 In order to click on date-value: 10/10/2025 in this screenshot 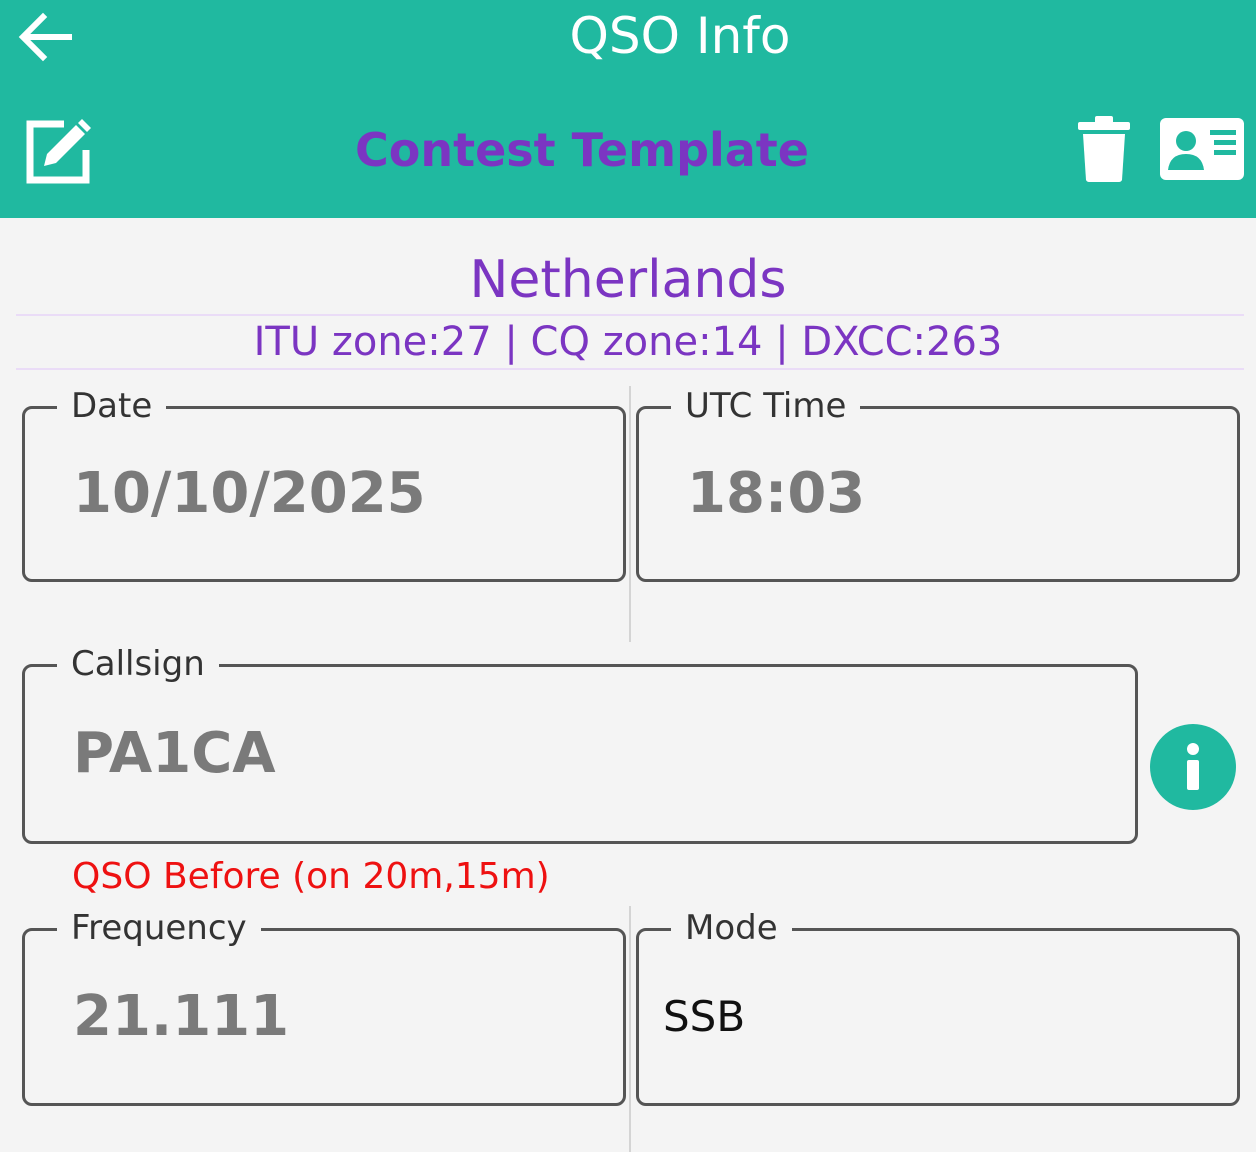, I will do `click(249, 493)`.